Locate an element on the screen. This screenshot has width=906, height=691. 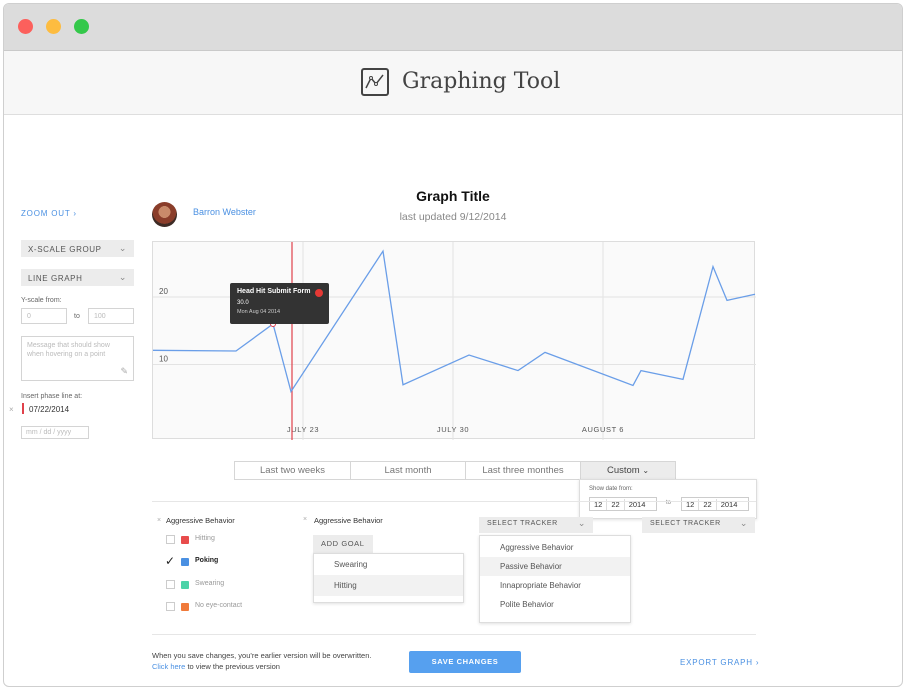
tracker-item-swearing: Swearing is located at coordinates (210, 583).